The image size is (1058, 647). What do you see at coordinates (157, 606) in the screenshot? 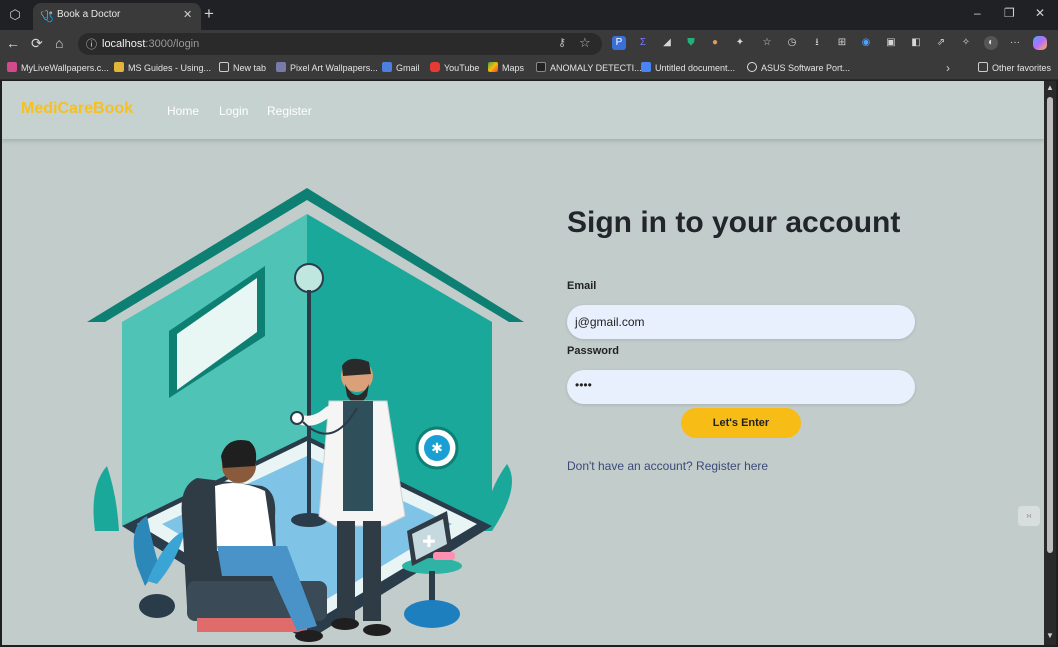
I see `plant-pot` at bounding box center [157, 606].